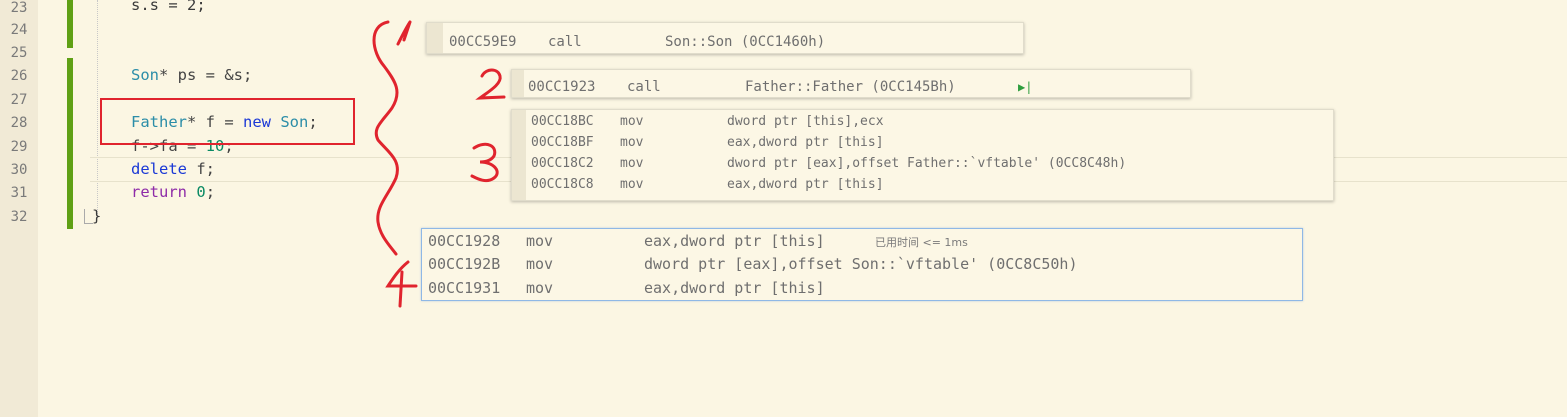 The width and height of the screenshot is (1567, 417). What do you see at coordinates (19, 100) in the screenshot?
I see `line-number: 27` at bounding box center [19, 100].